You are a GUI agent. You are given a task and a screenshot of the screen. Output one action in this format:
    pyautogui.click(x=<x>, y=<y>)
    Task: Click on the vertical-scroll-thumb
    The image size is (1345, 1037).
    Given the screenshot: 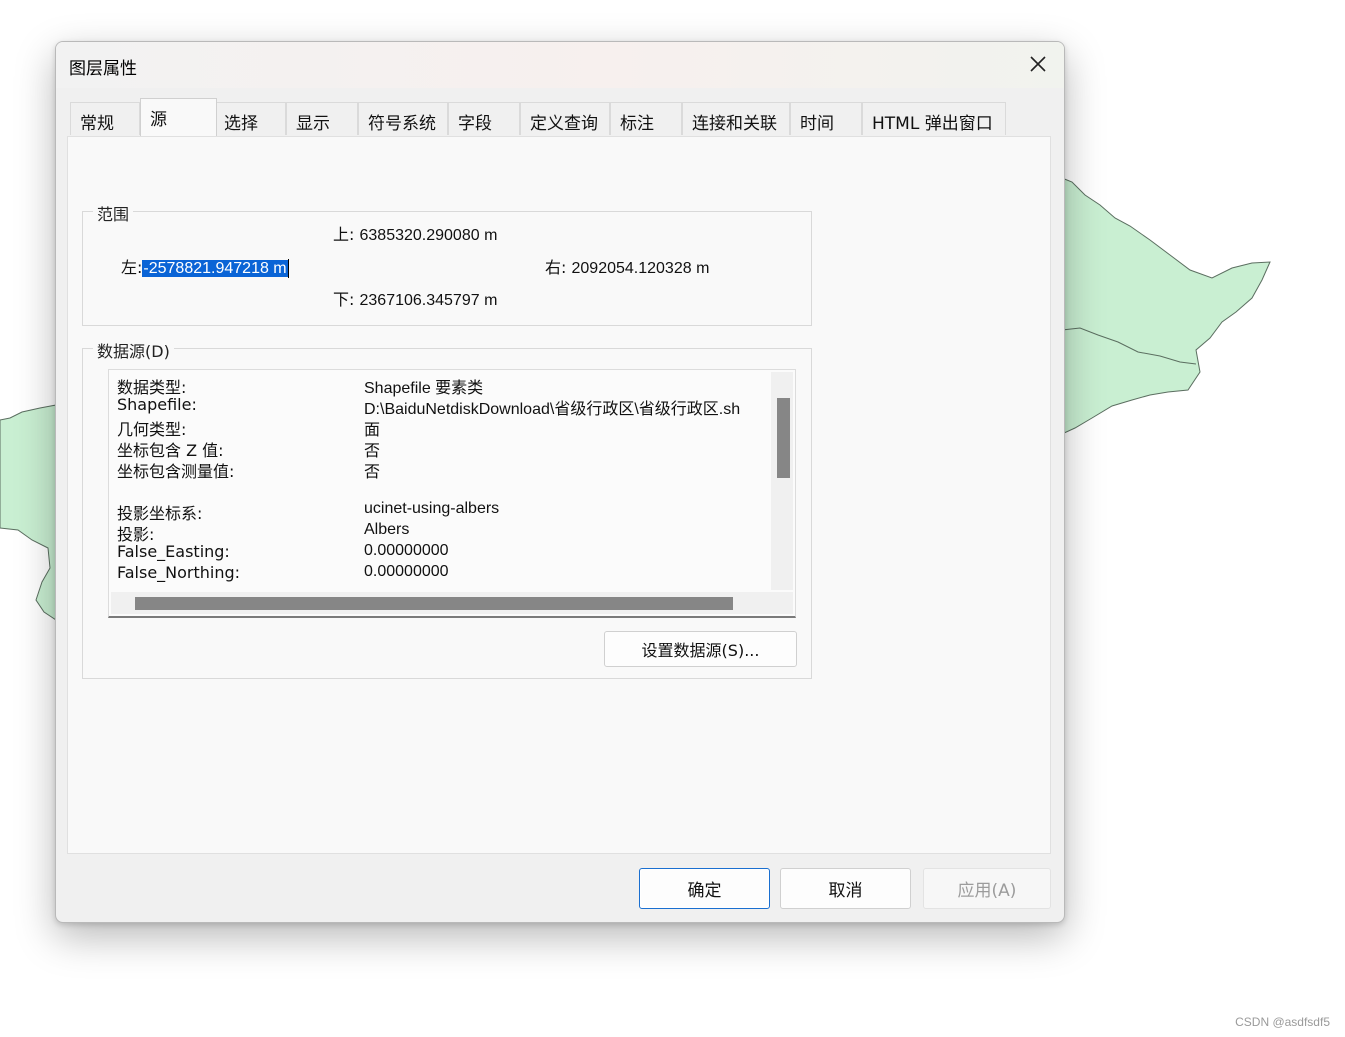 What is the action you would take?
    pyautogui.click(x=783, y=438)
    